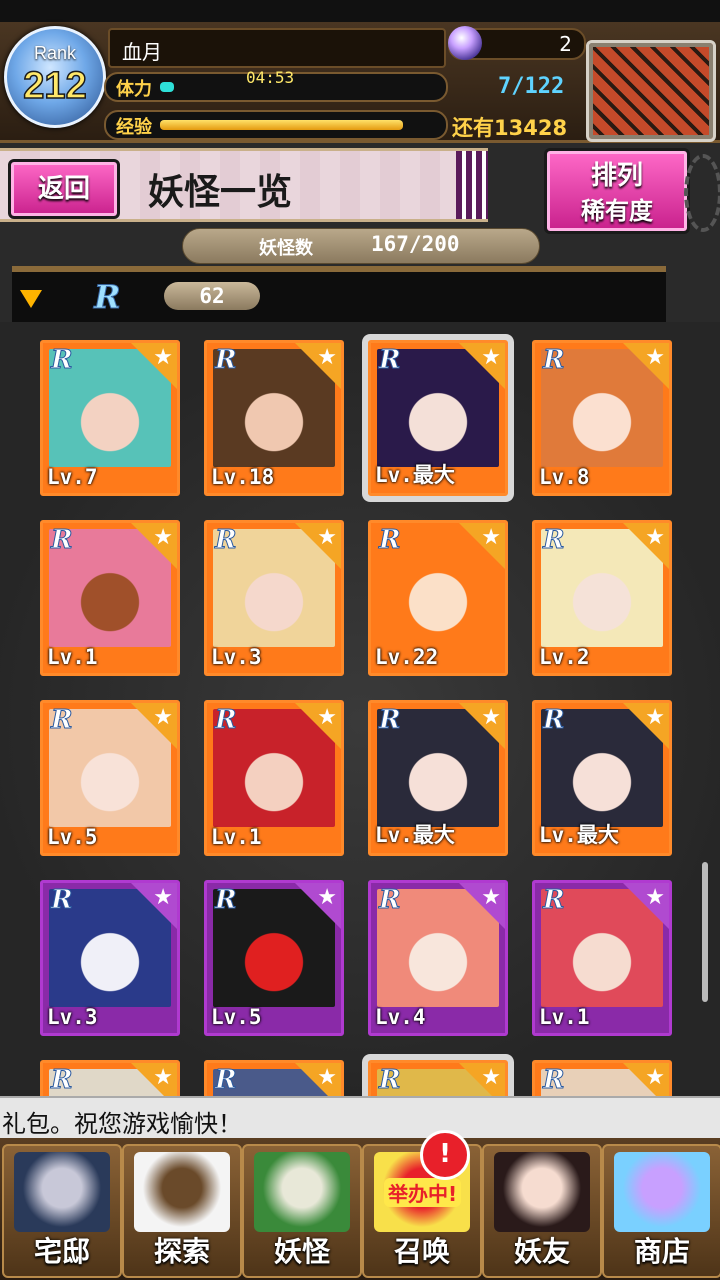  I want to click on nav-shop-button: 商店, so click(661, 1211).